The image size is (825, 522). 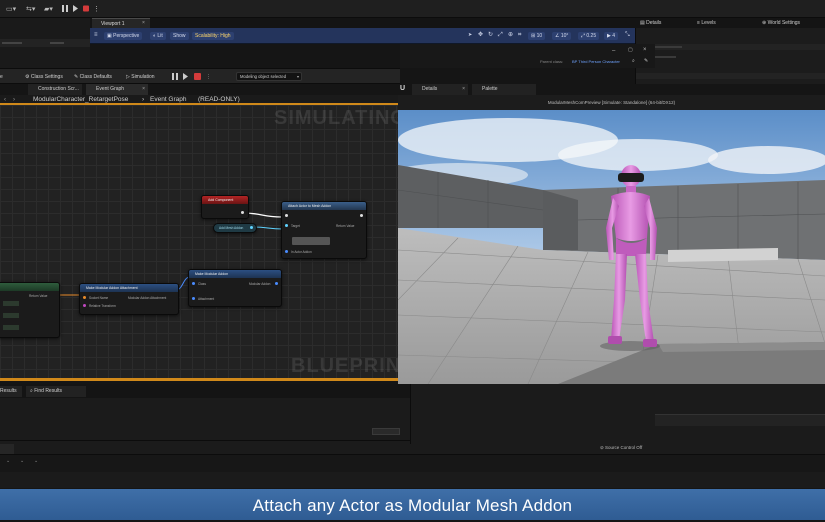 I want to click on scalability-button: Scalability: High, so click(x=213, y=36).